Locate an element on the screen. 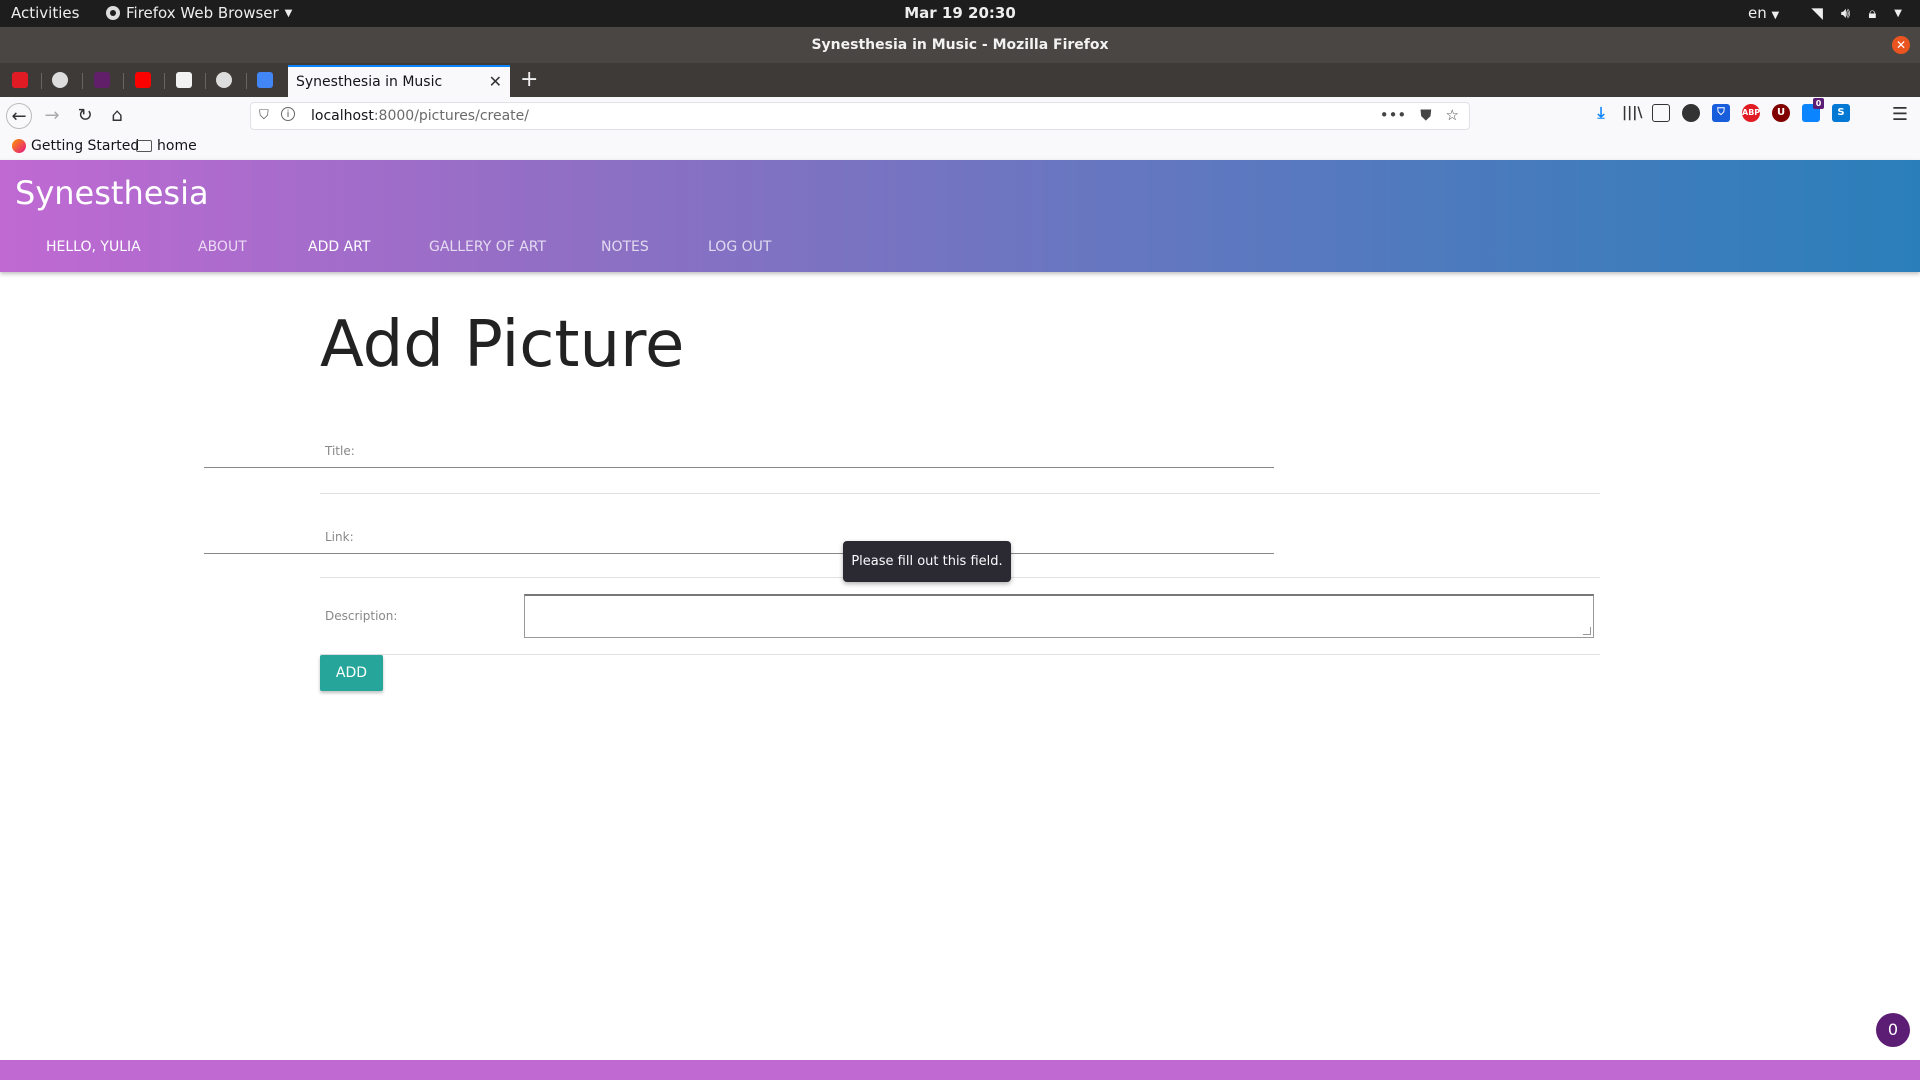 The width and height of the screenshot is (1920, 1080). close-window-button: ✕ is located at coordinates (1901, 45).